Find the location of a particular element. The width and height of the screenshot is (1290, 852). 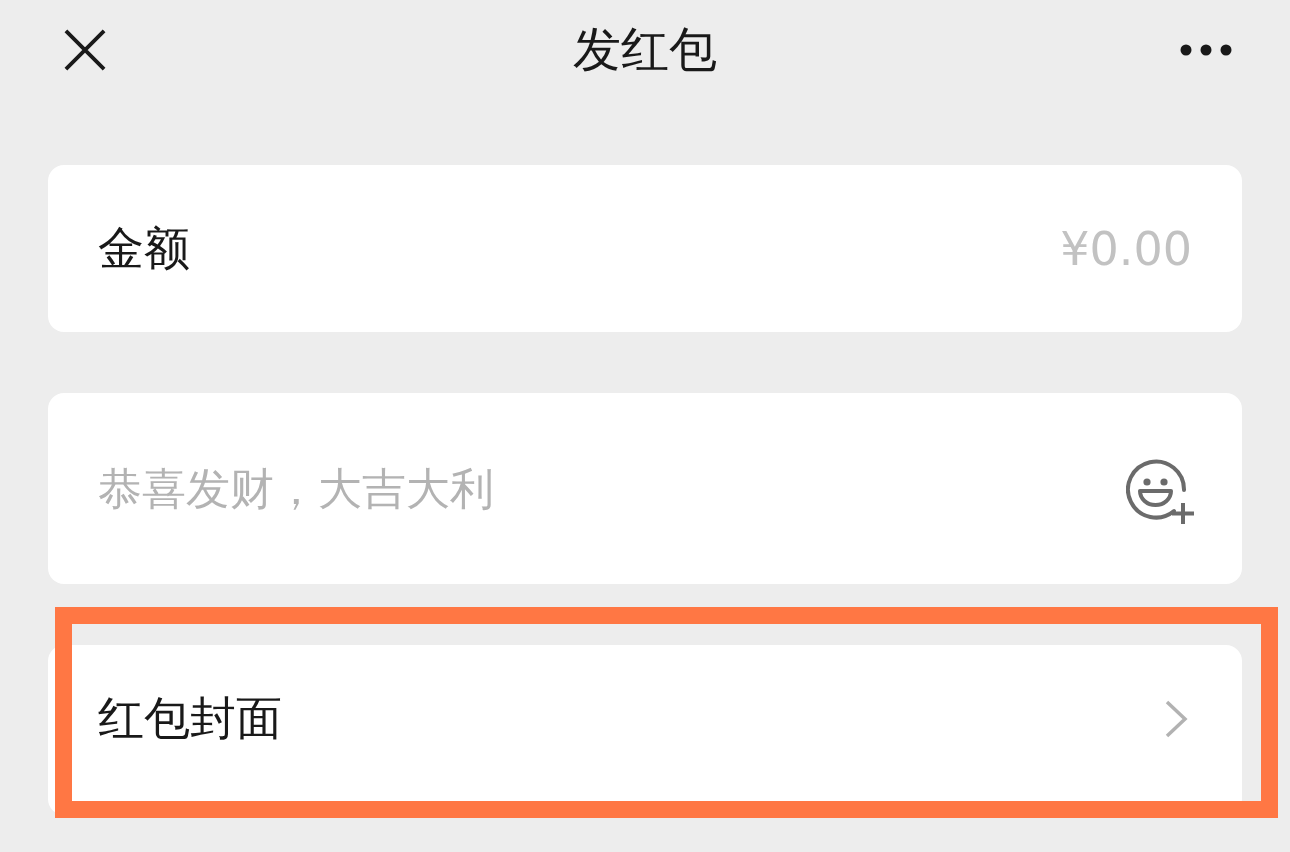

more-icon is located at coordinates (1206, 50).